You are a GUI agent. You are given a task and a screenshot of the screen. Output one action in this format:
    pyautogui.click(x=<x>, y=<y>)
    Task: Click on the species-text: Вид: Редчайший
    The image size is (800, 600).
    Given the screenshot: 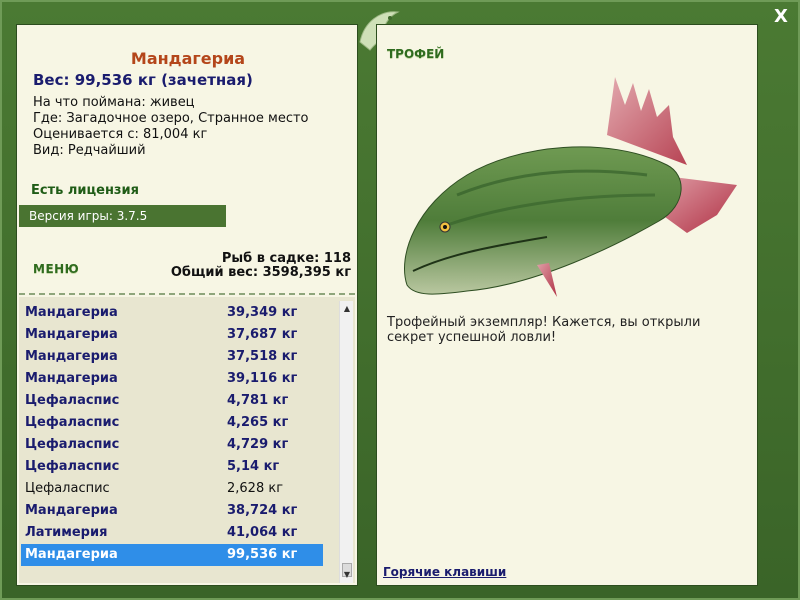 What is the action you would take?
    pyautogui.click(x=89, y=150)
    